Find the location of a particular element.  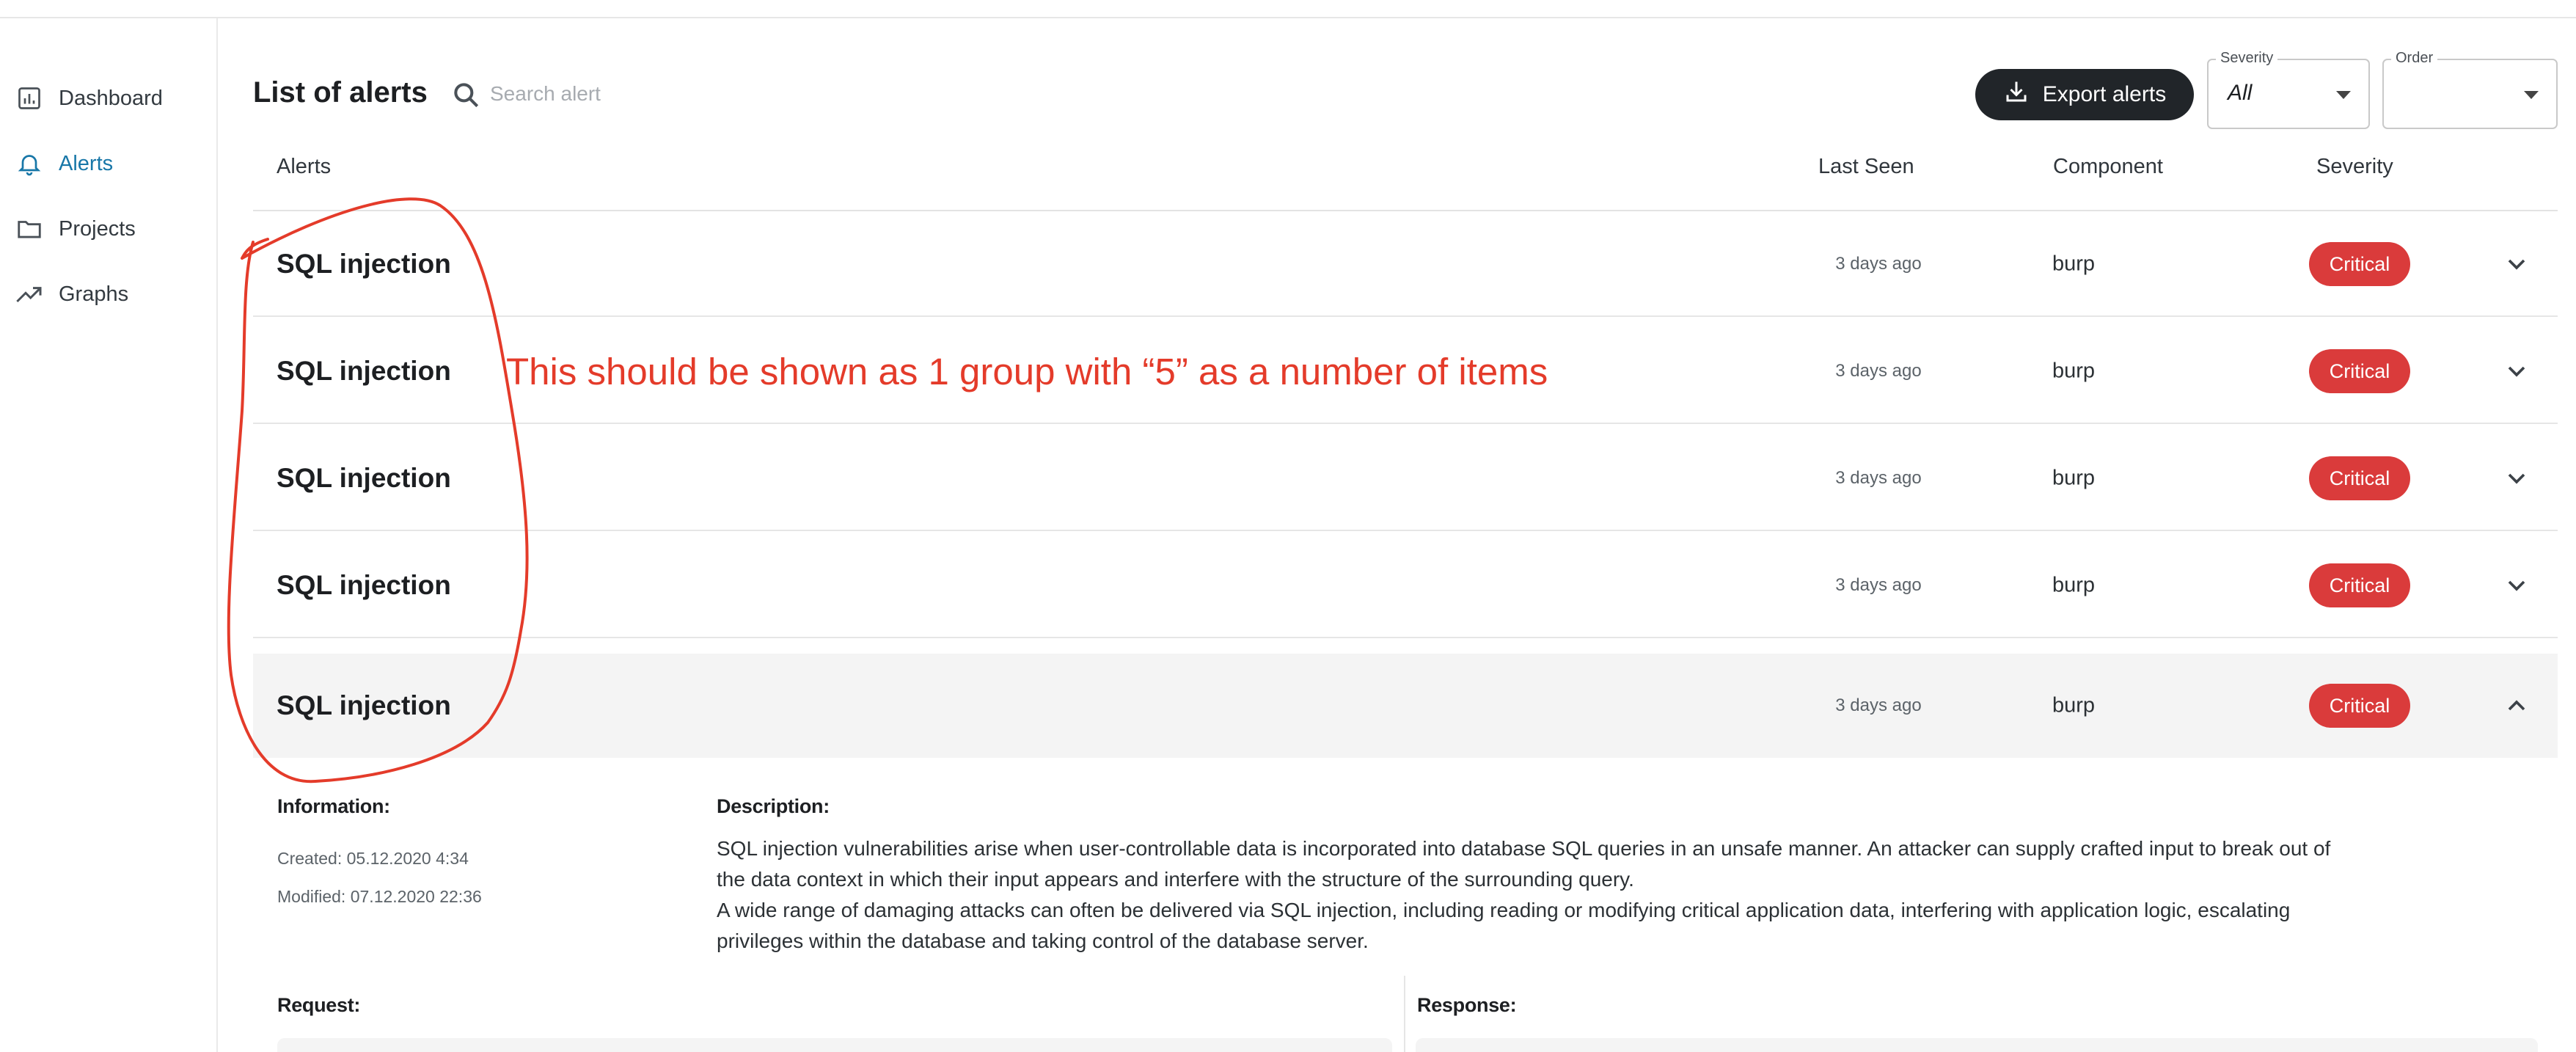

search-icon is located at coordinates (467, 95).